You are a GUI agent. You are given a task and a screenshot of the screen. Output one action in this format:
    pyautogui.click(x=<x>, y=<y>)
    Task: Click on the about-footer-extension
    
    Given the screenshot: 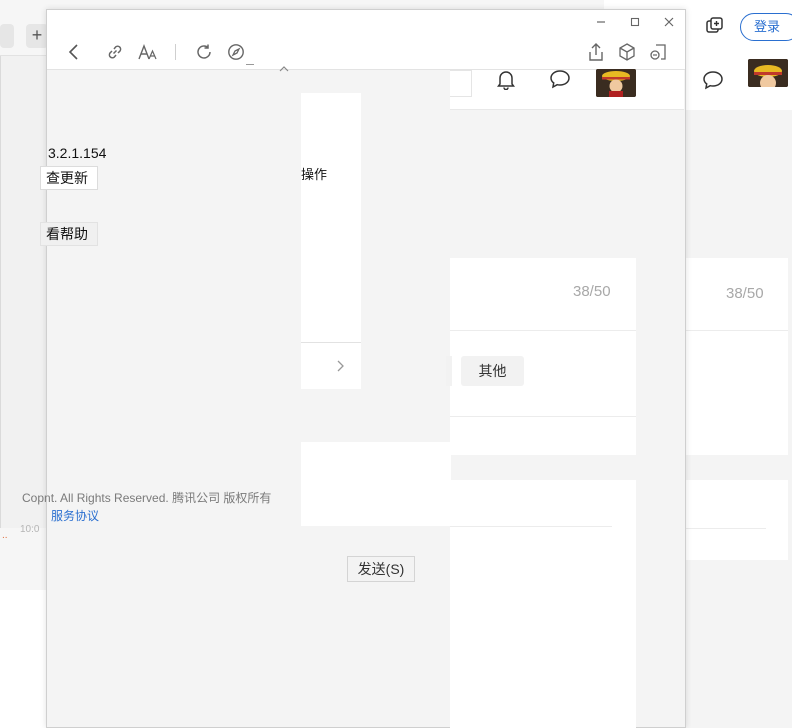 What is the action you would take?
    pyautogui.click(x=376, y=484)
    